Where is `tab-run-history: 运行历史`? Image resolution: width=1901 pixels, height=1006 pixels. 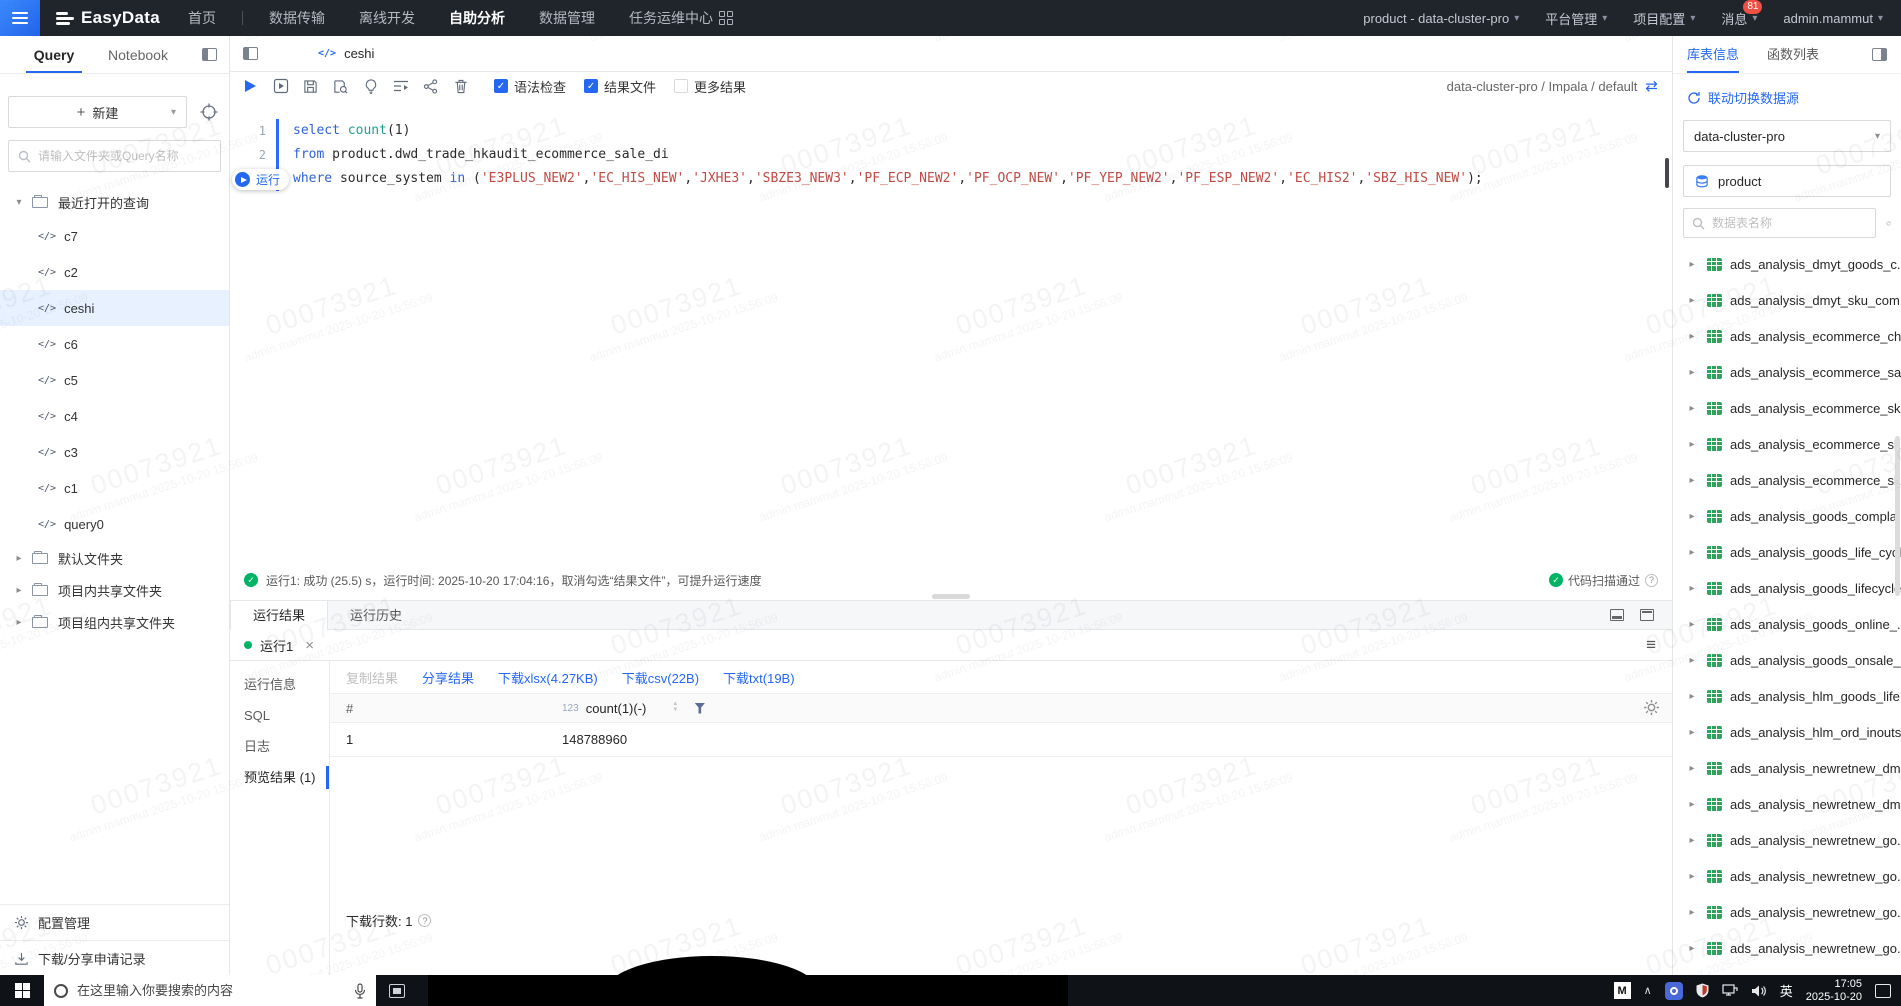 tab-run-history: 运行历史 is located at coordinates (376, 615).